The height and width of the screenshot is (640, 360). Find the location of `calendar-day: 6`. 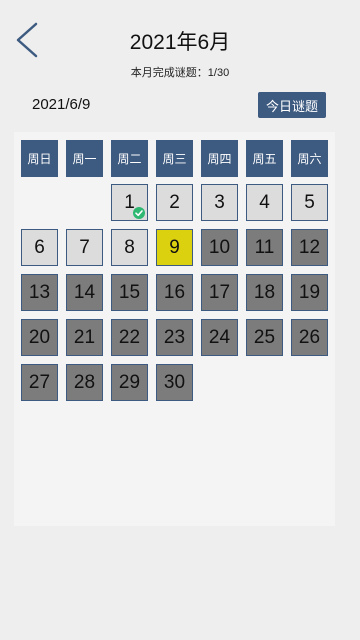

calendar-day: 6 is located at coordinates (39, 247).